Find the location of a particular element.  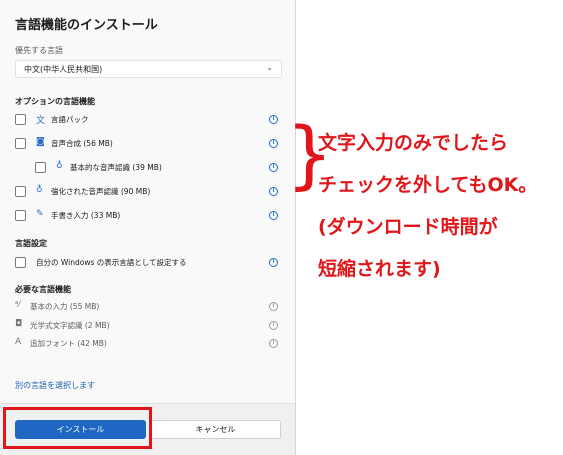

cancel-button: キャンセル is located at coordinates (215, 429).